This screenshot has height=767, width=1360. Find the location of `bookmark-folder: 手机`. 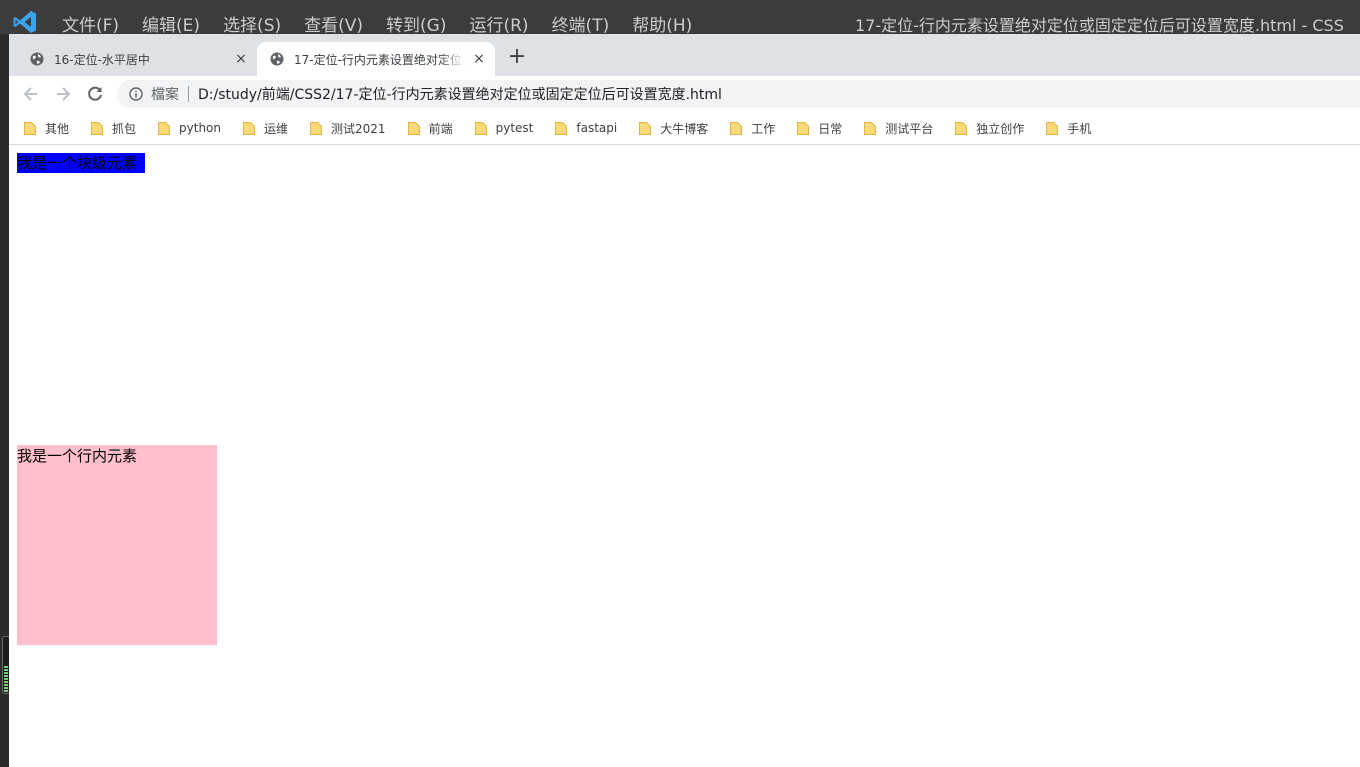

bookmark-folder: 手机 is located at coordinates (1068, 128).